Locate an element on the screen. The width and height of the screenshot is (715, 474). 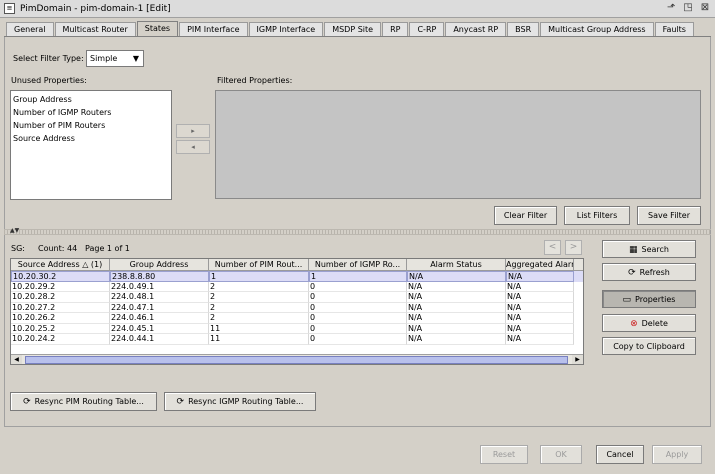
next-page-button: > is located at coordinates (573, 247).